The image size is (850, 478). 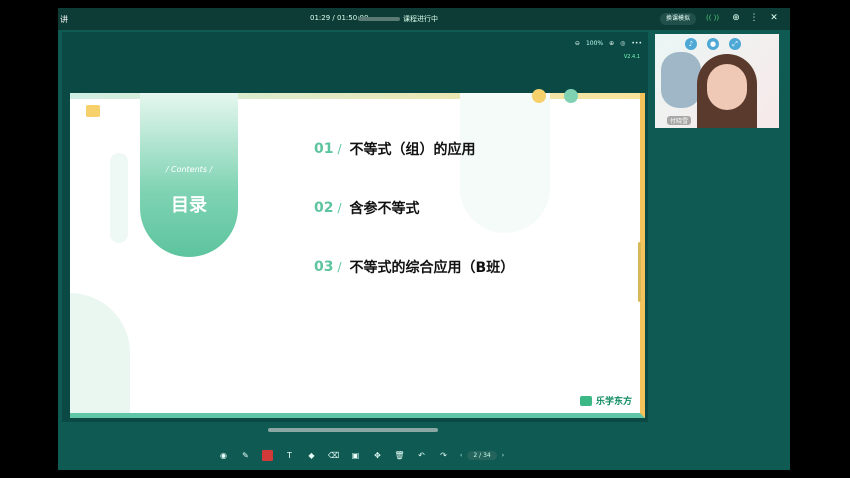 What do you see at coordinates (333, 455) in the screenshot?
I see `eraser-icon: ⌫` at bounding box center [333, 455].